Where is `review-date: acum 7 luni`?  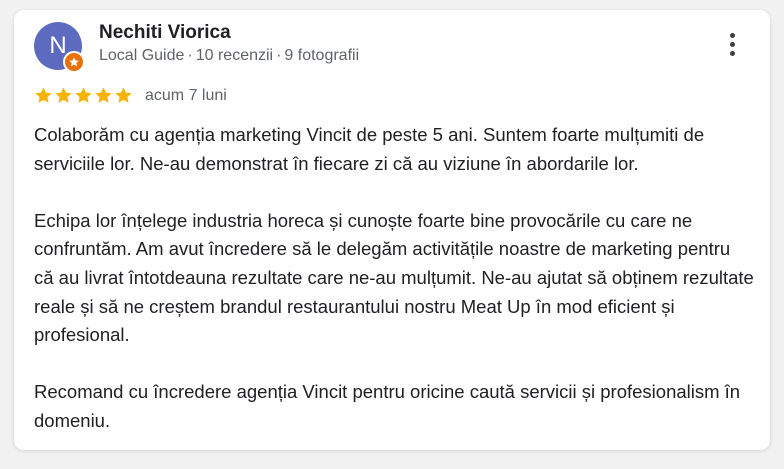 review-date: acum 7 luni is located at coordinates (186, 95).